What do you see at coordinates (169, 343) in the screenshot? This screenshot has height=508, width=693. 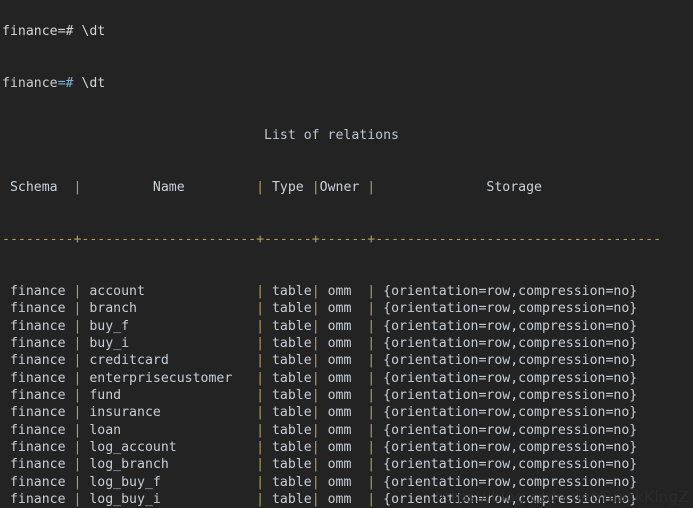 I see `cell-name: buy_i` at bounding box center [169, 343].